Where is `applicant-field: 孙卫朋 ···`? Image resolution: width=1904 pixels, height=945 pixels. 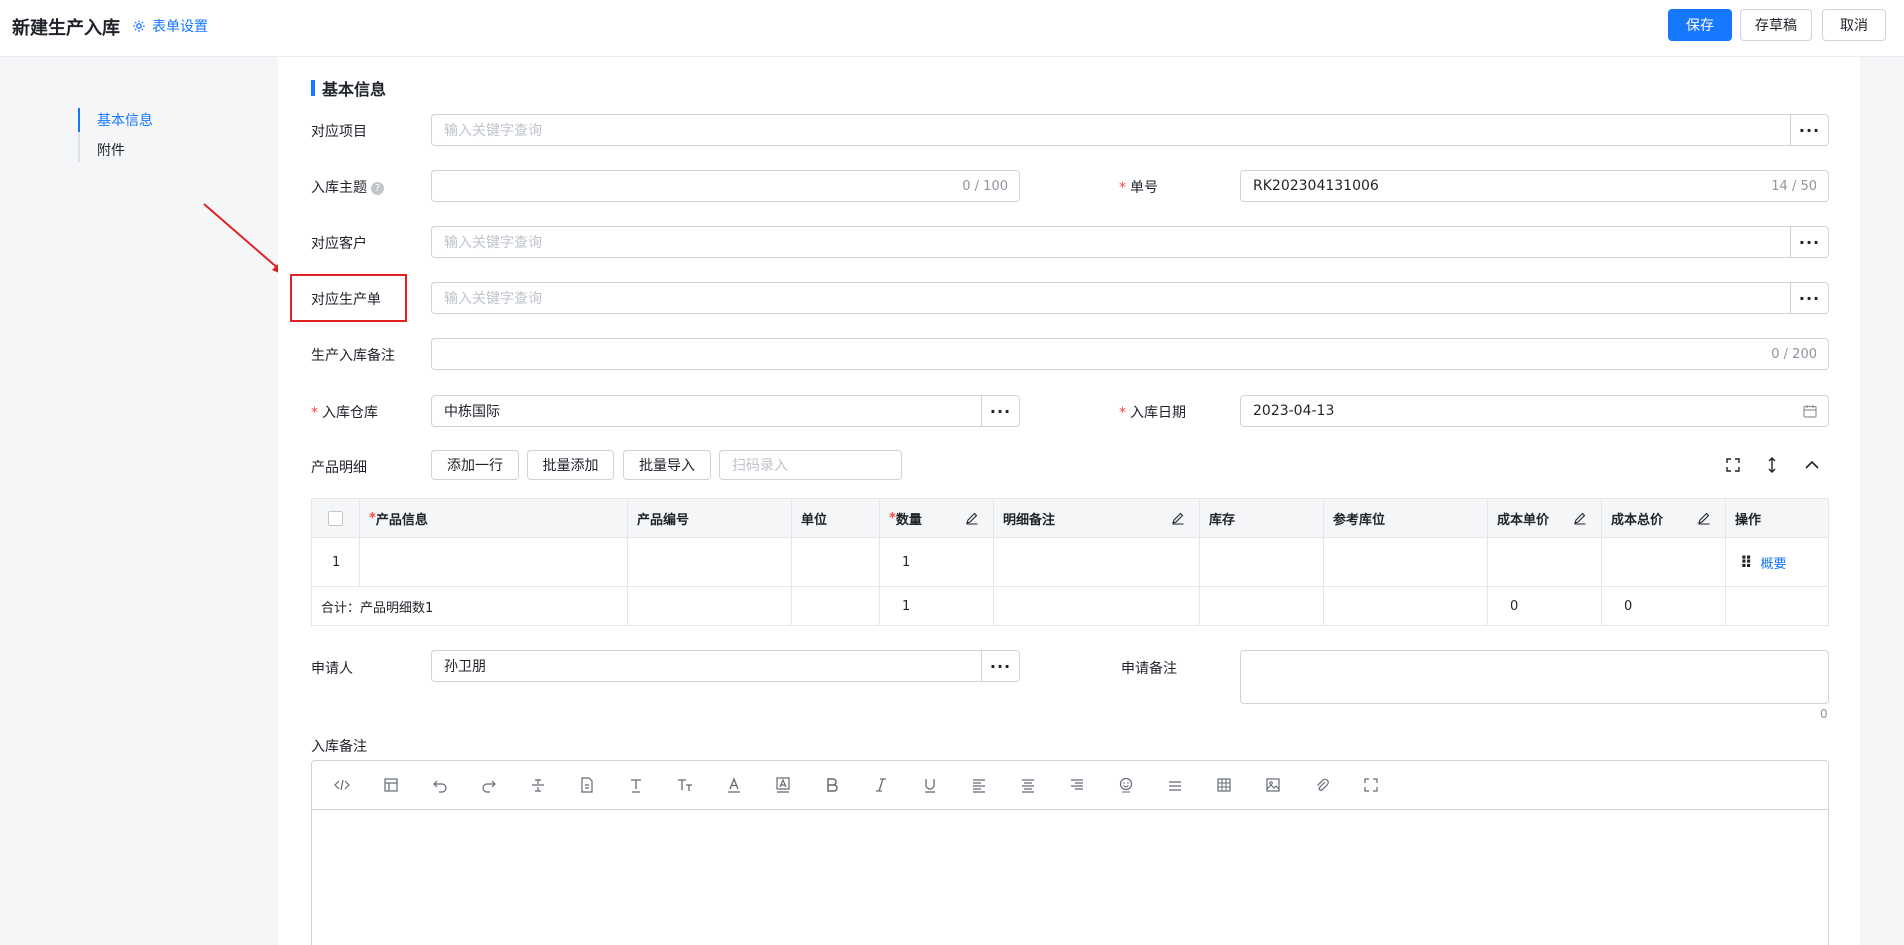
applicant-field: 孙卫朋 ··· is located at coordinates (725, 666).